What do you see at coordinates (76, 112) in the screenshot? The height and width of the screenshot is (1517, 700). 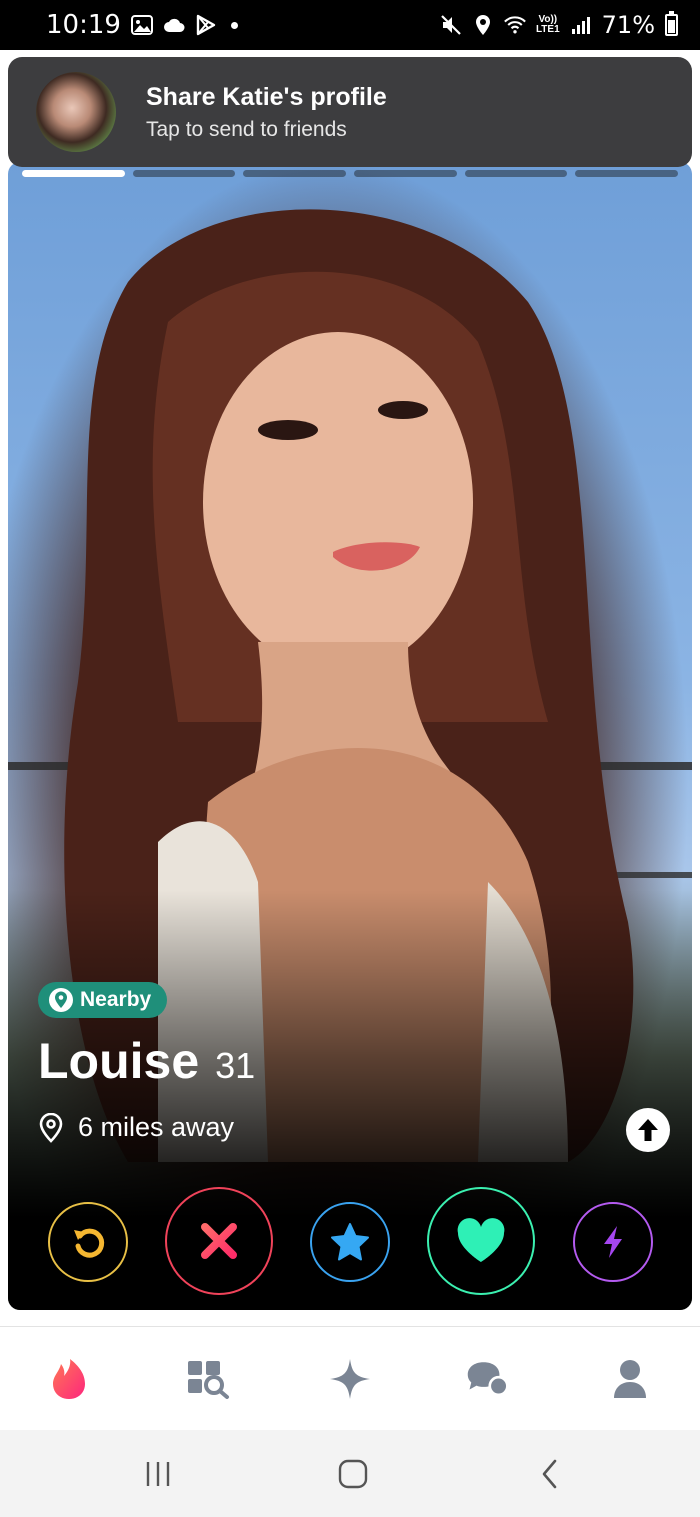 I see `notification-avatar` at bounding box center [76, 112].